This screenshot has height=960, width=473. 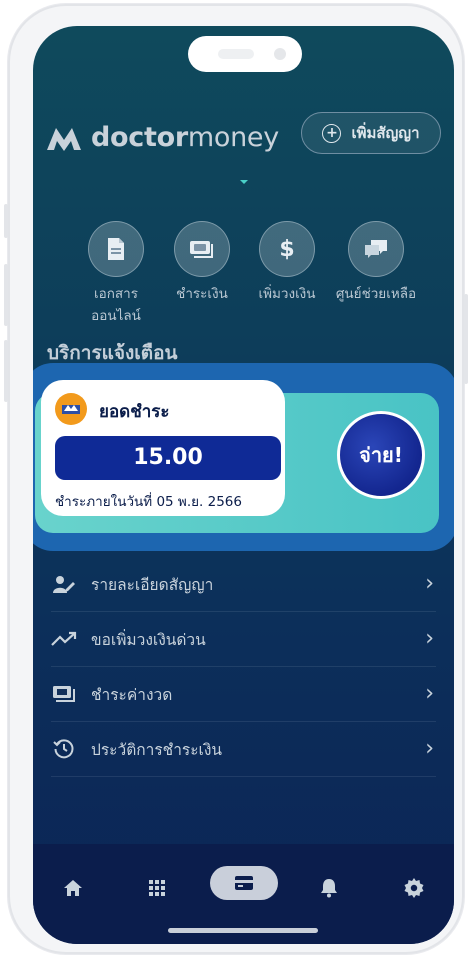 What do you see at coordinates (152, 584) in the screenshot?
I see `menu-item-label: รายละเอียดสัญญา` at bounding box center [152, 584].